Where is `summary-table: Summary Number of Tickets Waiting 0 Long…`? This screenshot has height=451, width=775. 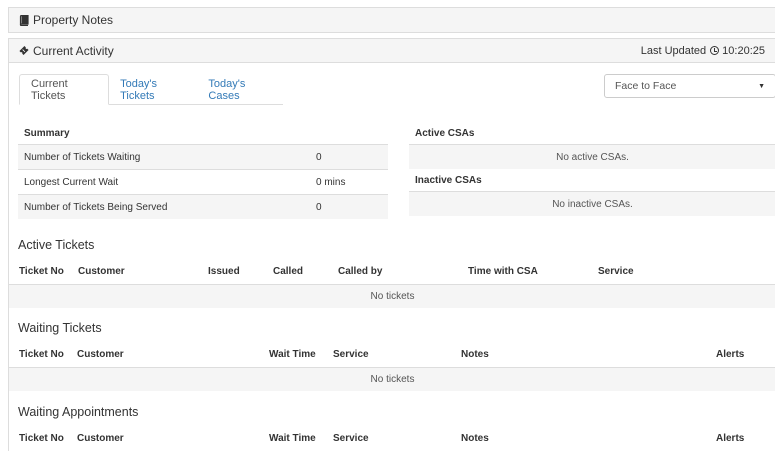
summary-table: Summary Number of Tickets Waiting 0 Long… is located at coordinates (203, 170).